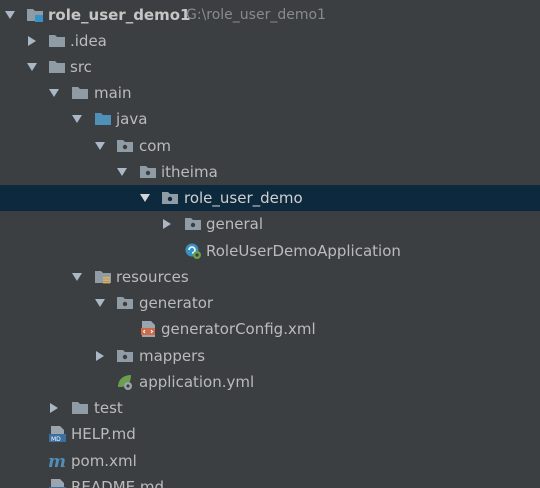 Image resolution: width=540 pixels, height=488 pixels. I want to click on maven-file-icon: m, so click(57, 461).